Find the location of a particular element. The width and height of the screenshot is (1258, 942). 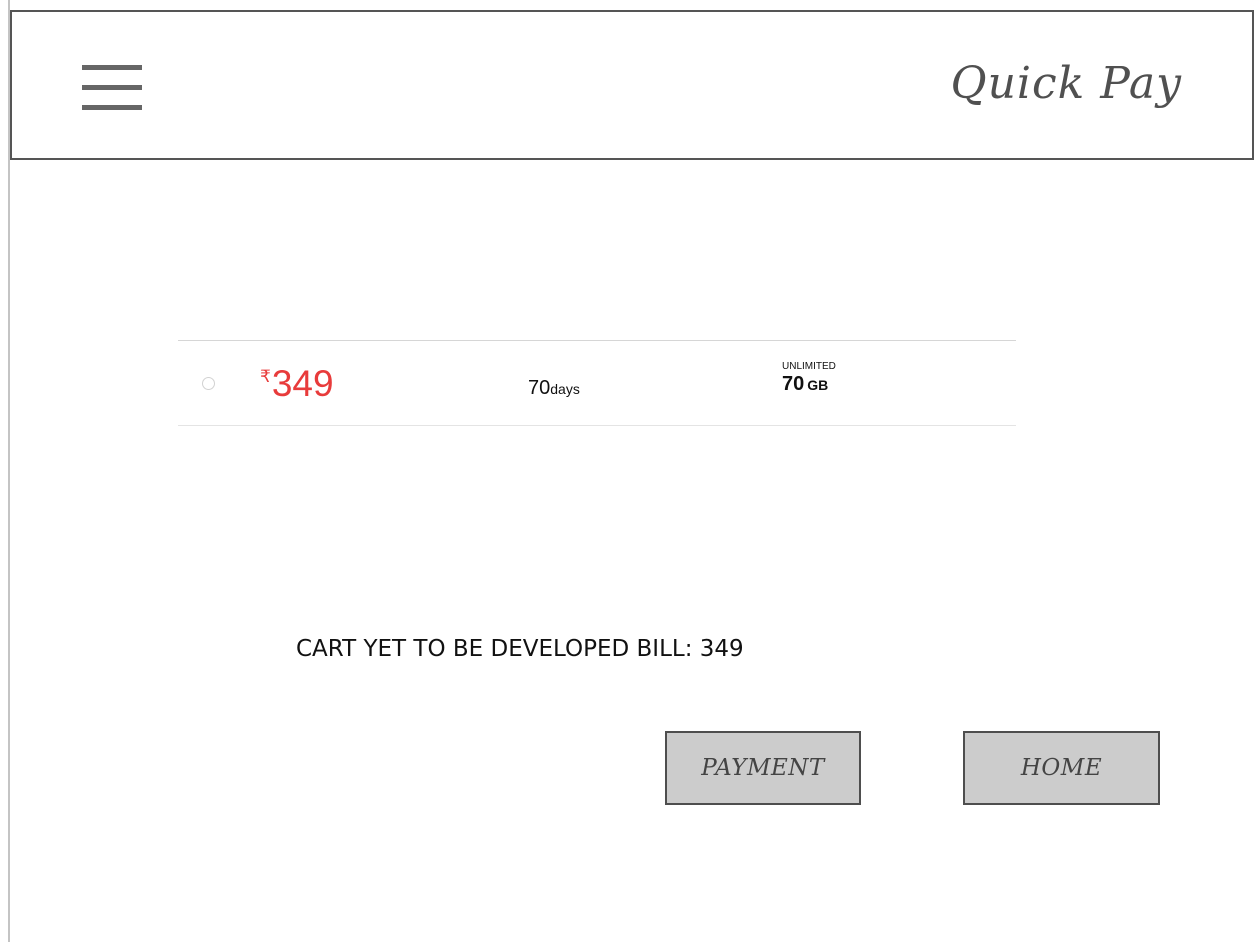

app-title: Quick Pay is located at coordinates (1066, 83).